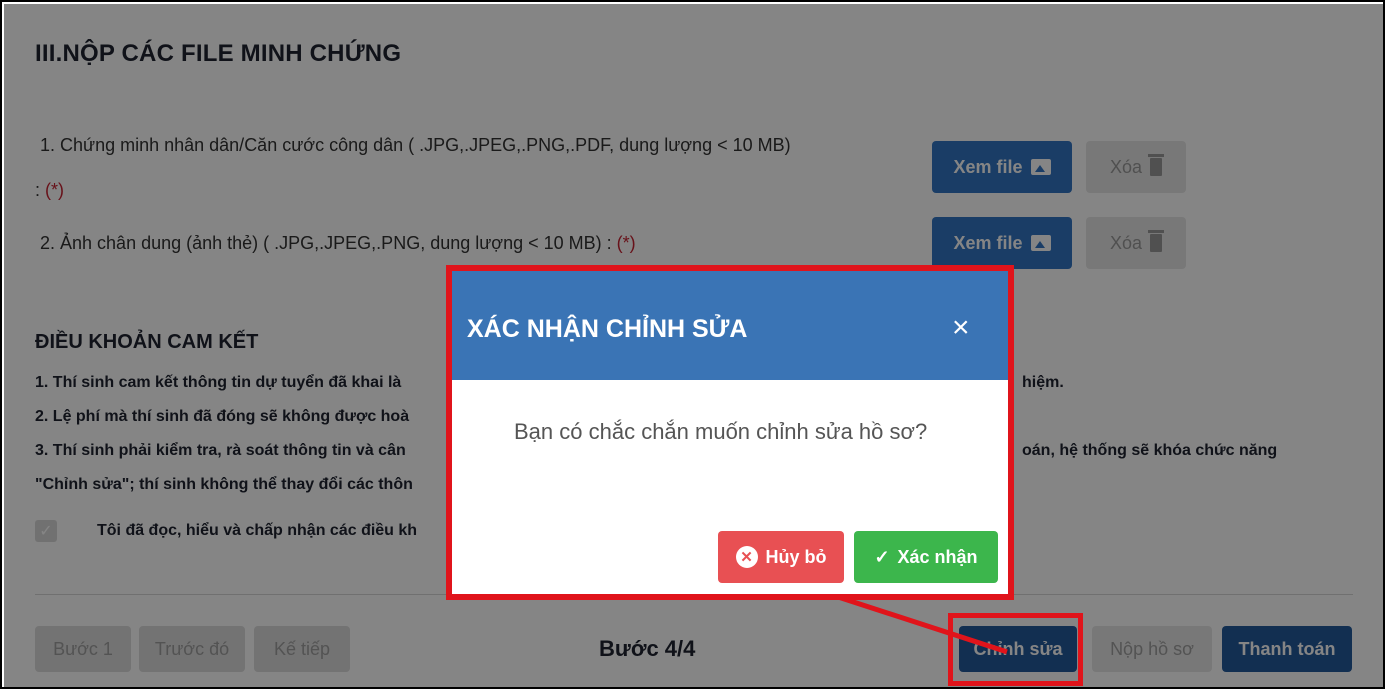 The width and height of the screenshot is (1385, 689). I want to click on confirm-label: Xác nhận, so click(937, 556).